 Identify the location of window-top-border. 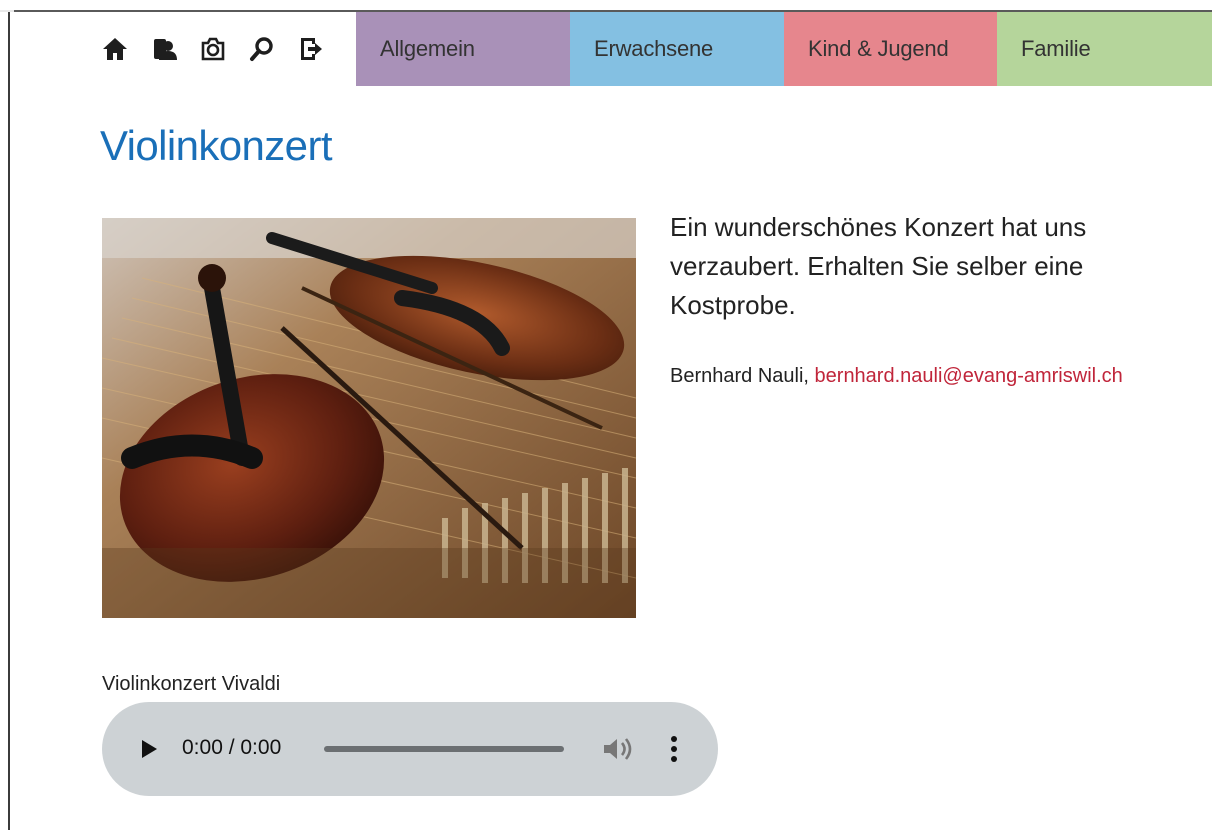
(606, 6).